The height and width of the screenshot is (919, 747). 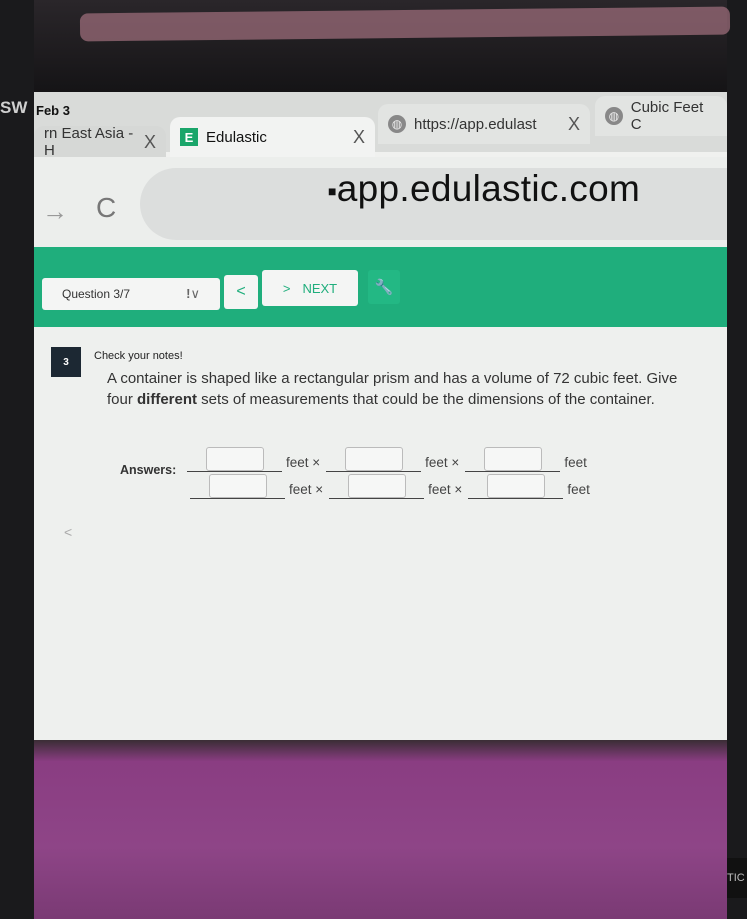 I want to click on overlay-text: TIC, so click(x=737, y=878).